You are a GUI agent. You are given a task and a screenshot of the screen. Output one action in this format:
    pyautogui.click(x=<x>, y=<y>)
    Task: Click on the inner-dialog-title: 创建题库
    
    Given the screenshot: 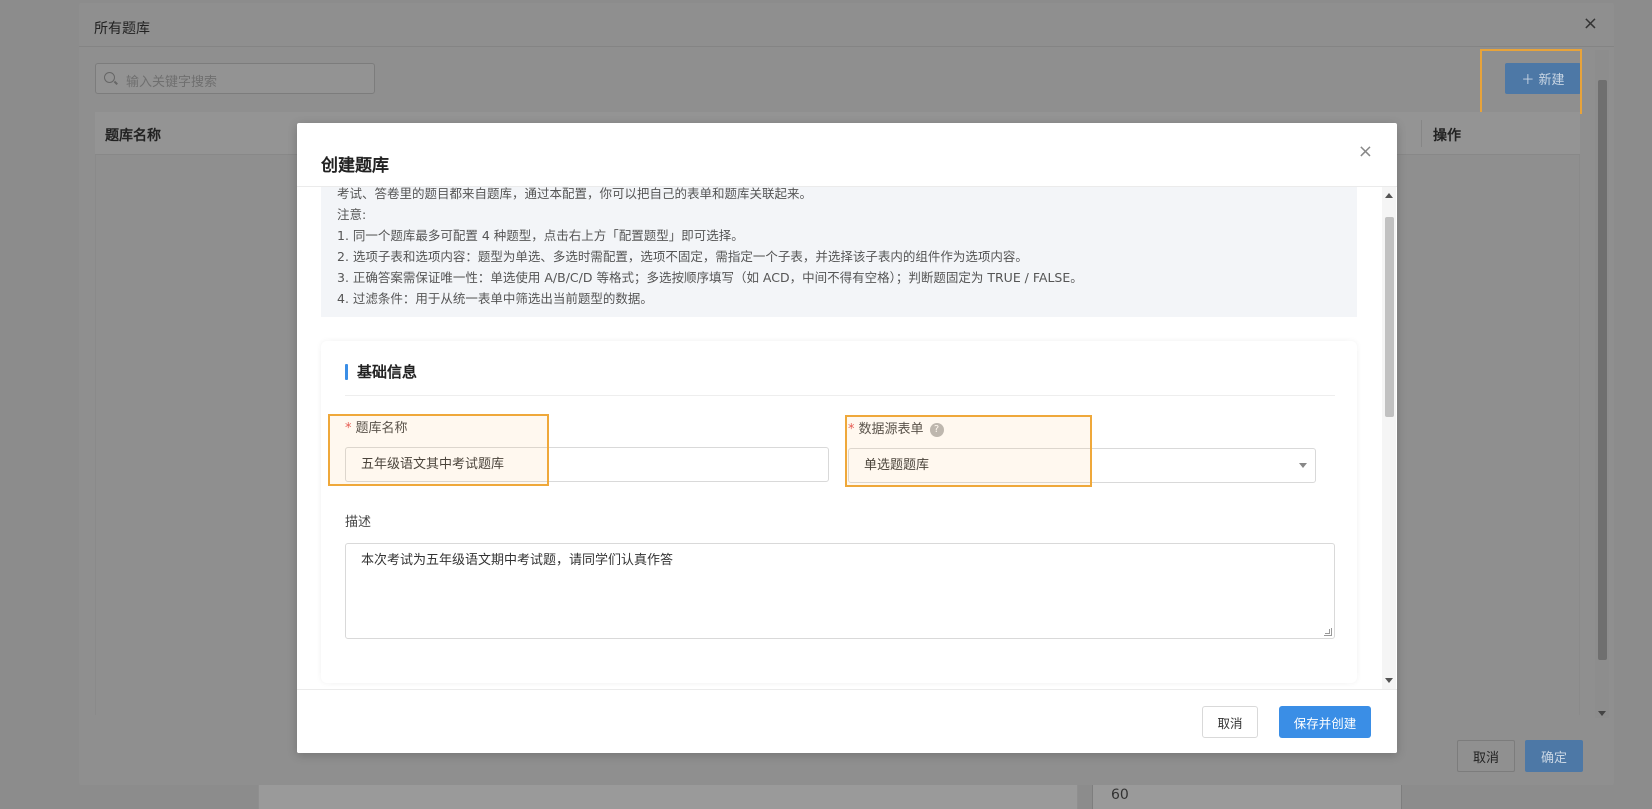 What is the action you would take?
    pyautogui.click(x=355, y=166)
    